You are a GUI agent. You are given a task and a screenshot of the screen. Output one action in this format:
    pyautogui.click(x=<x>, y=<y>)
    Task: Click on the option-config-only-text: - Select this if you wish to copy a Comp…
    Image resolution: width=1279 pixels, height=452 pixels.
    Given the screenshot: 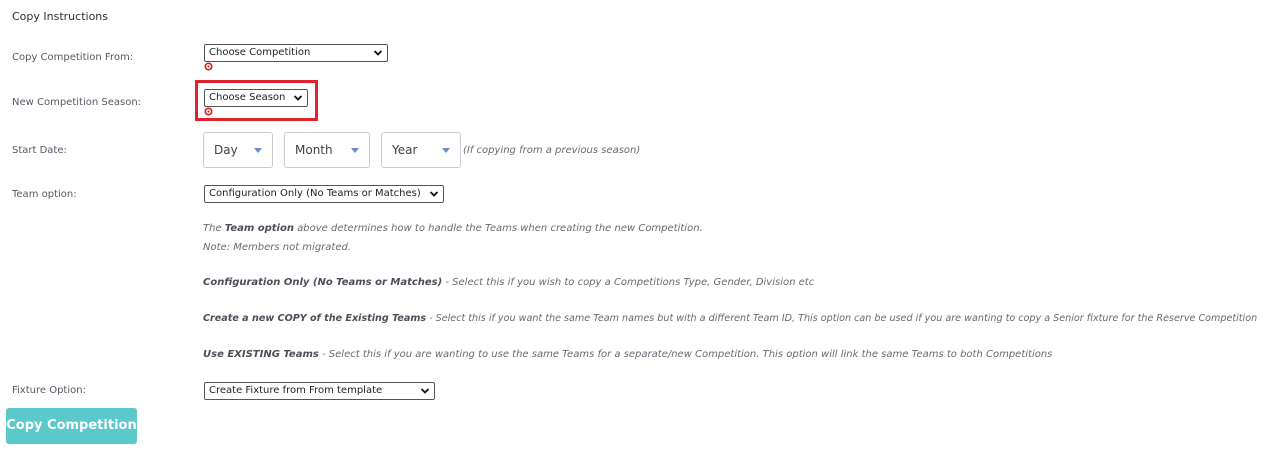 What is the action you would take?
    pyautogui.click(x=628, y=282)
    